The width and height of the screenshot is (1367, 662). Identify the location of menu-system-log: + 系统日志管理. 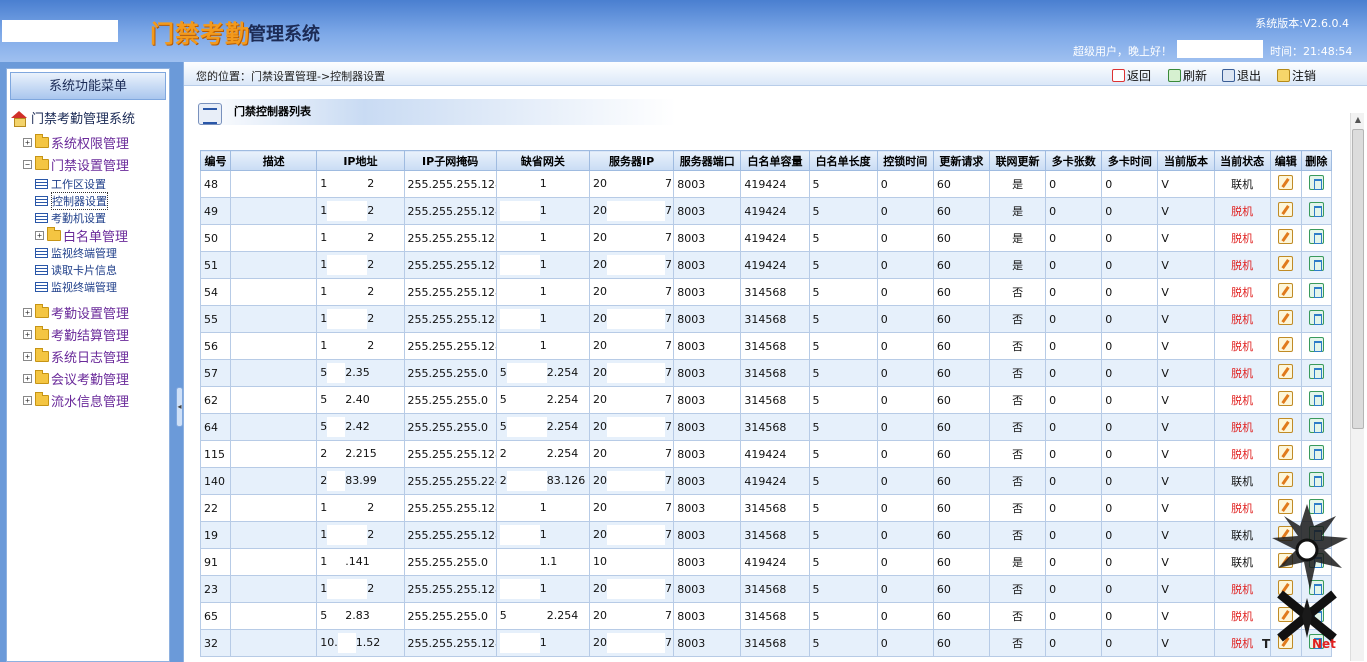
(88, 356).